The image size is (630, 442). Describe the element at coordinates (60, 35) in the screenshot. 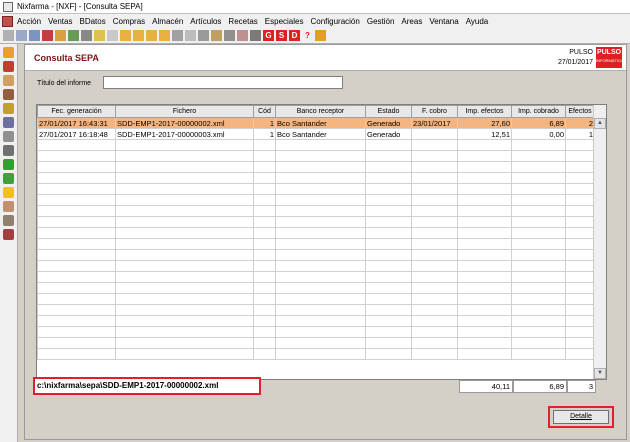

I see `check-icon` at that location.